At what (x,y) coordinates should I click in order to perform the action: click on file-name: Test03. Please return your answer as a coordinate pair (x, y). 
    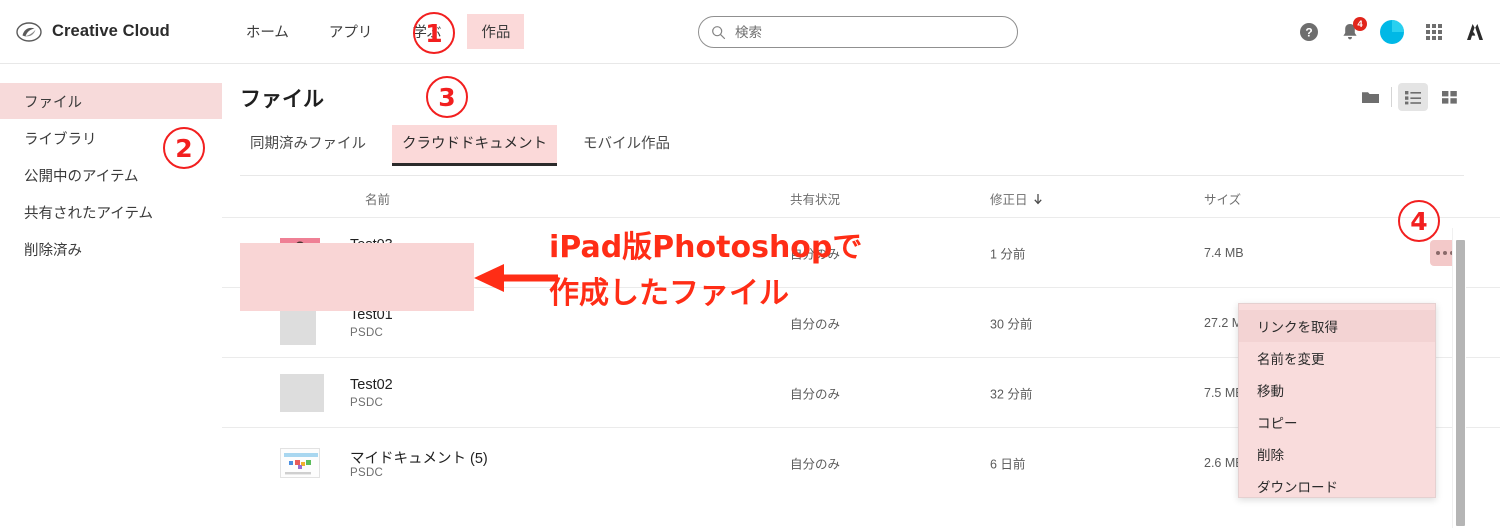
    Looking at the image, I should click on (371, 245).